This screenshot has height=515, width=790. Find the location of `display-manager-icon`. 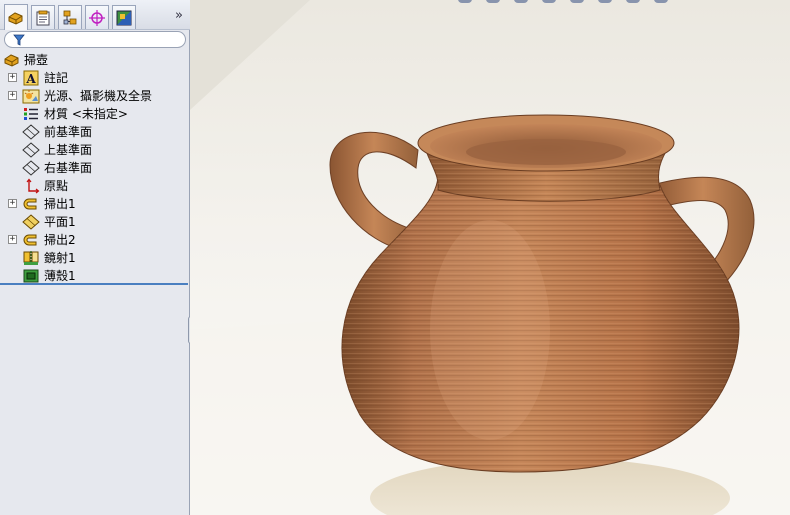

display-manager-icon is located at coordinates (124, 17).